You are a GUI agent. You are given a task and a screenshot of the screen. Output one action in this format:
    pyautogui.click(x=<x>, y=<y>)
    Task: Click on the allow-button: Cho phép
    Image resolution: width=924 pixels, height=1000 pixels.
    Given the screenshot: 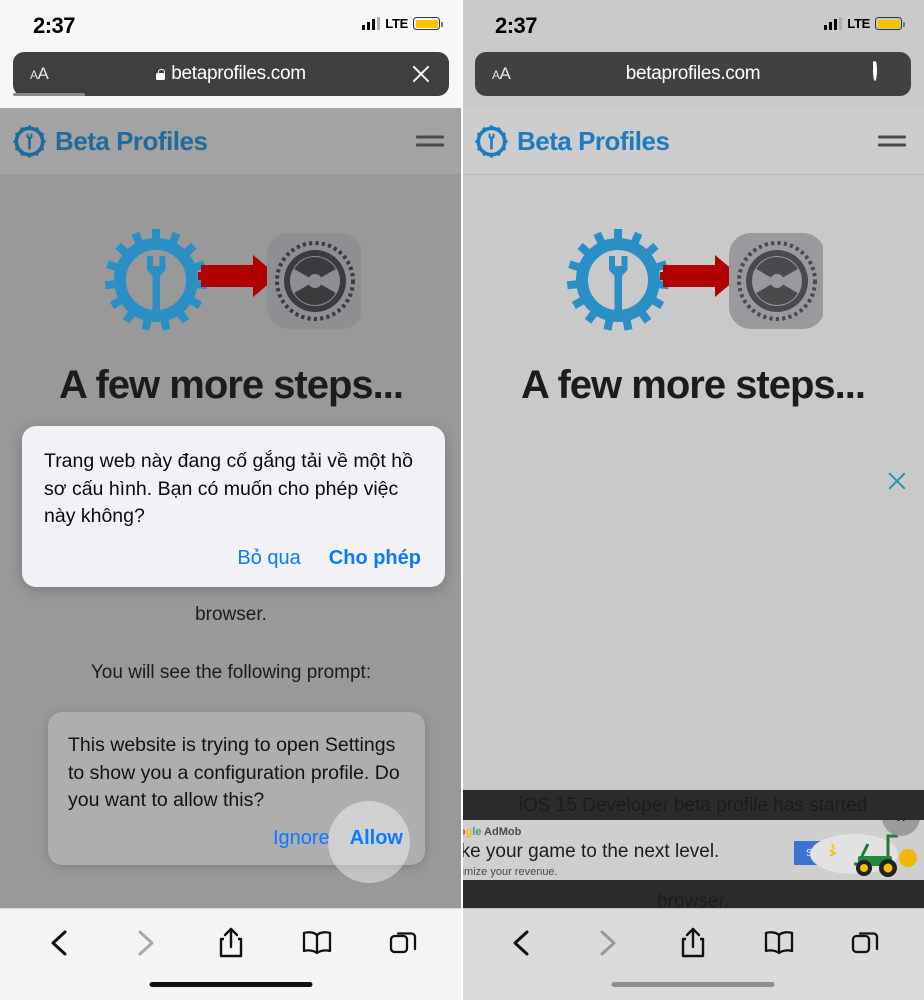 What is the action you would take?
    pyautogui.click(x=375, y=558)
    